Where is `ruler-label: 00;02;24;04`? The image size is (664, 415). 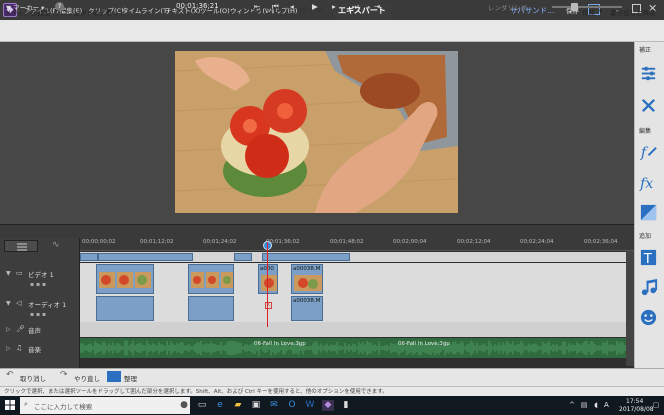
ruler-label: 00;02;24;04 is located at coordinates (537, 242).